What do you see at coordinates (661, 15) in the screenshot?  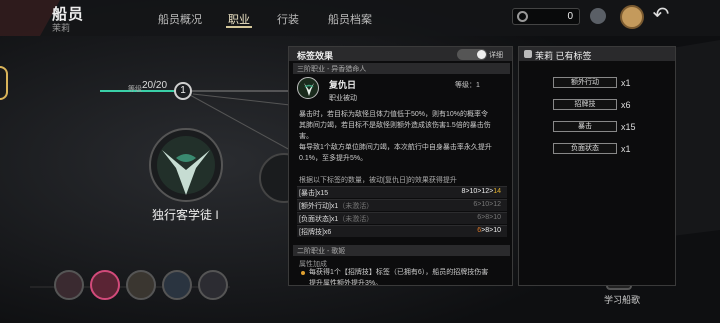 I see `back-arrow-icon: ↶` at bounding box center [661, 15].